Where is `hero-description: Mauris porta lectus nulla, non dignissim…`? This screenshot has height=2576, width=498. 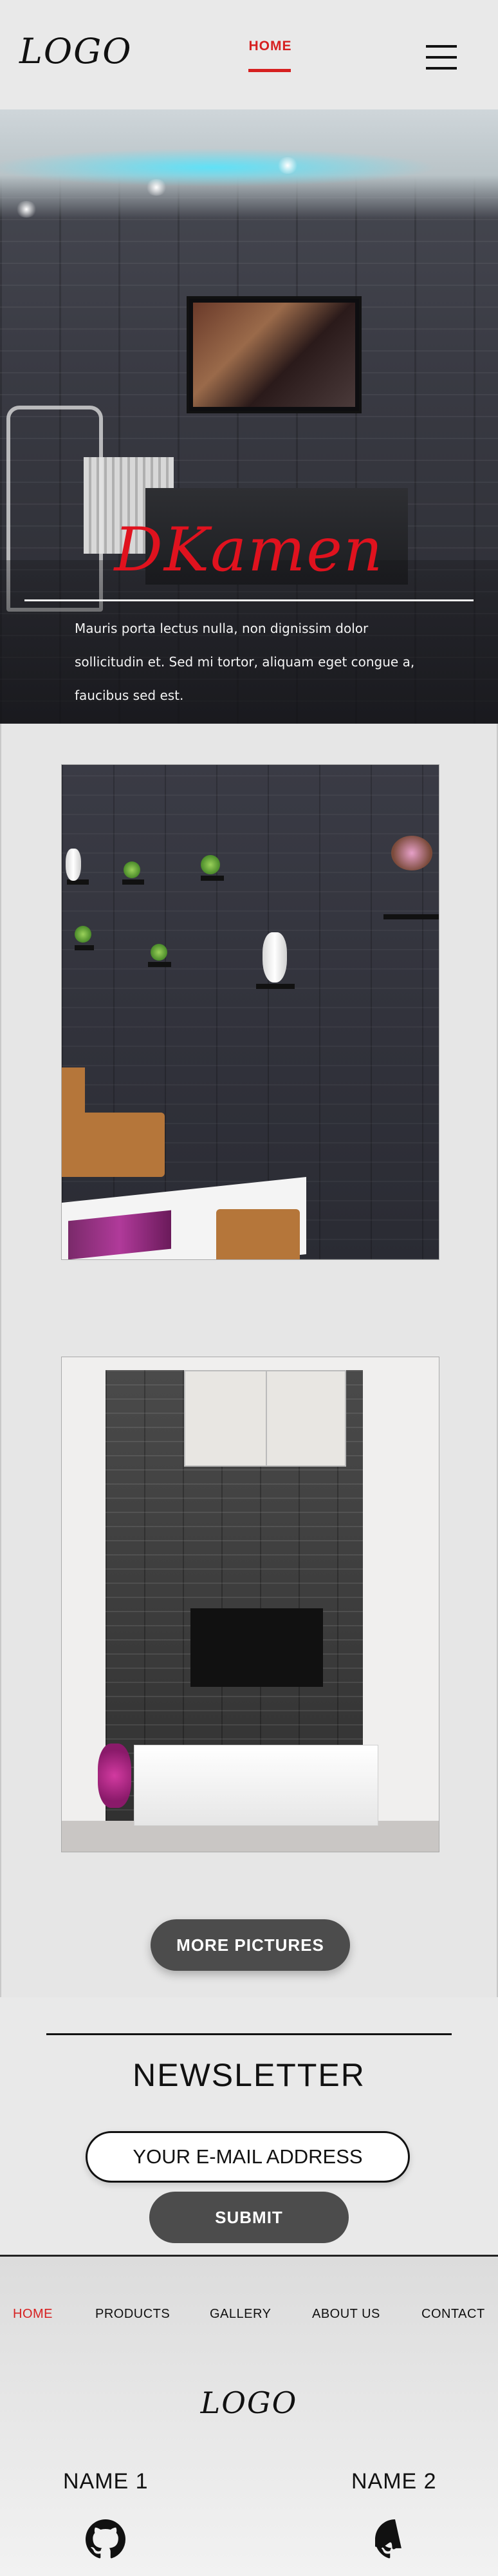 hero-description: Mauris porta lectus nulla, non dignissim… is located at coordinates (245, 662).